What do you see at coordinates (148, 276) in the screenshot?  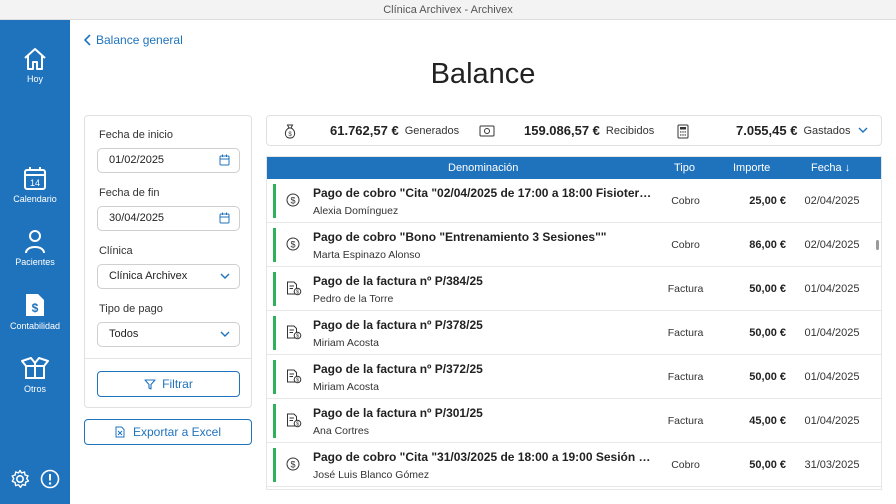 I see `clinica-value: Clínica Archivex` at bounding box center [148, 276].